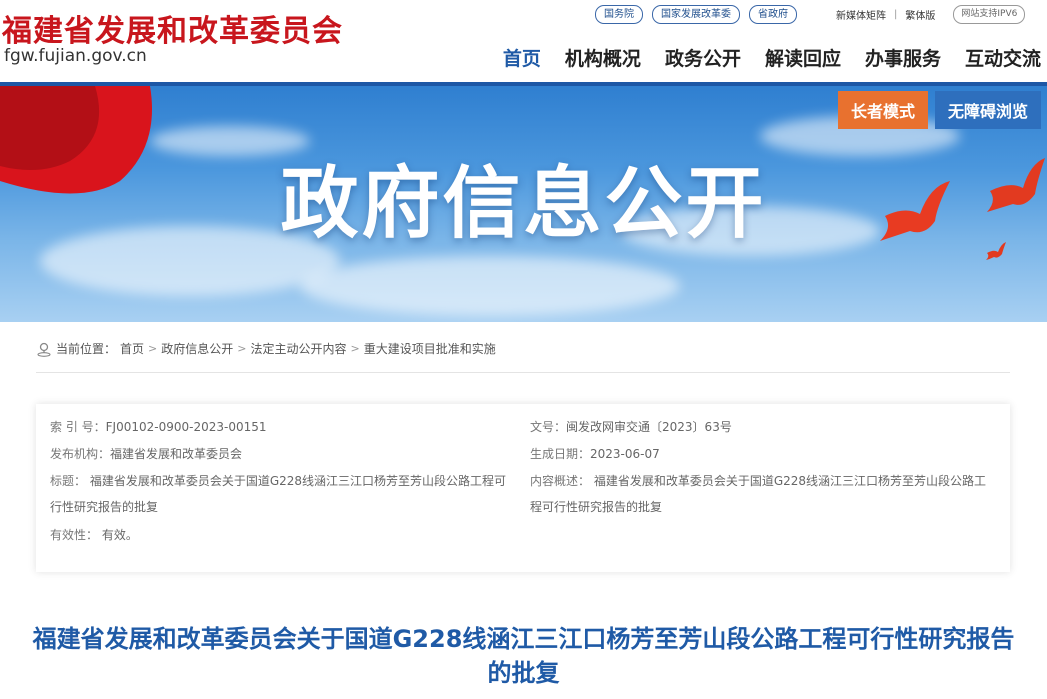 The image size is (1047, 699). What do you see at coordinates (989, 14) in the screenshot?
I see `ipv6-badge: 网站支持IPV6` at bounding box center [989, 14].